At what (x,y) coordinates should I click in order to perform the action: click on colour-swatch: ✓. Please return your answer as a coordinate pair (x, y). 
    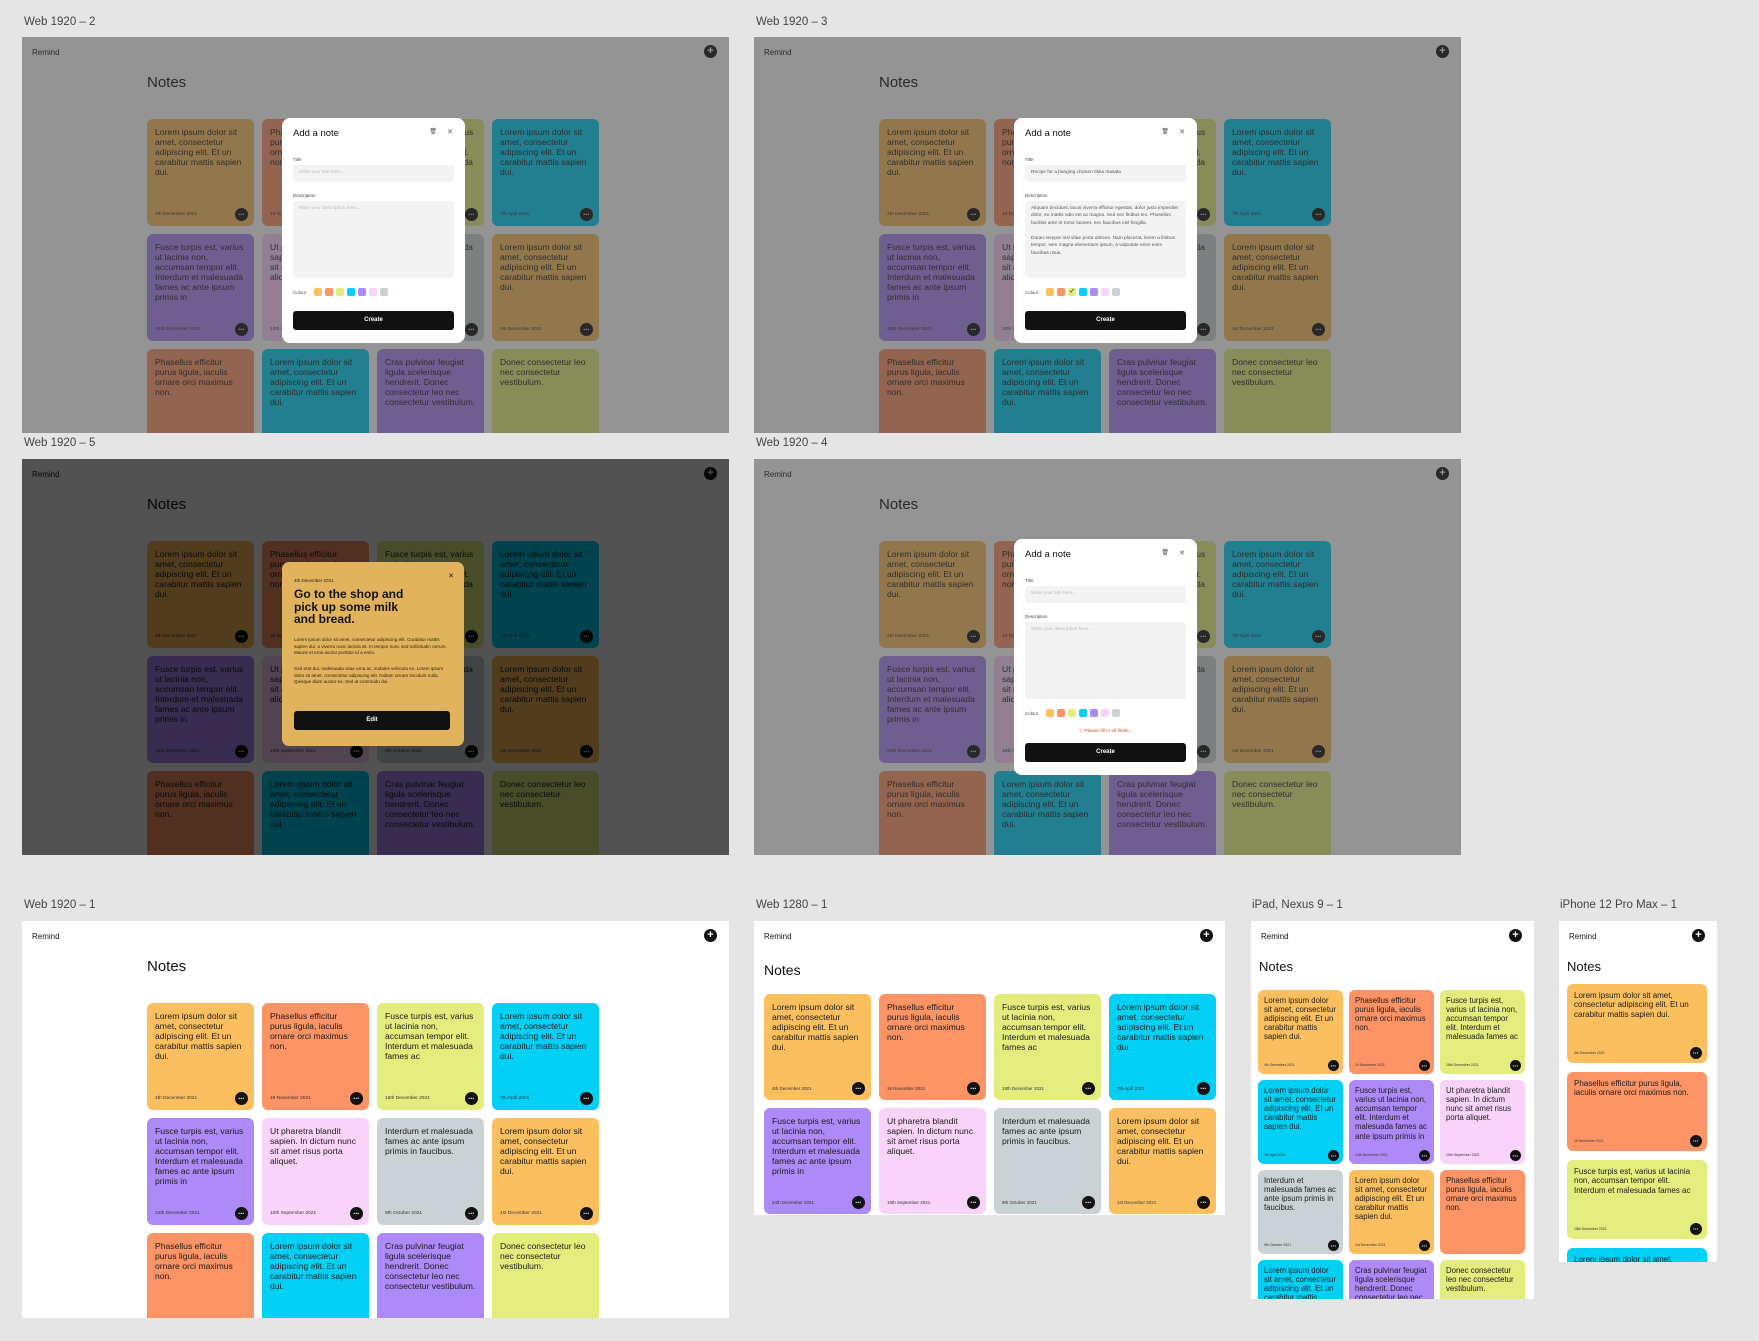
    Looking at the image, I should click on (1072, 292).